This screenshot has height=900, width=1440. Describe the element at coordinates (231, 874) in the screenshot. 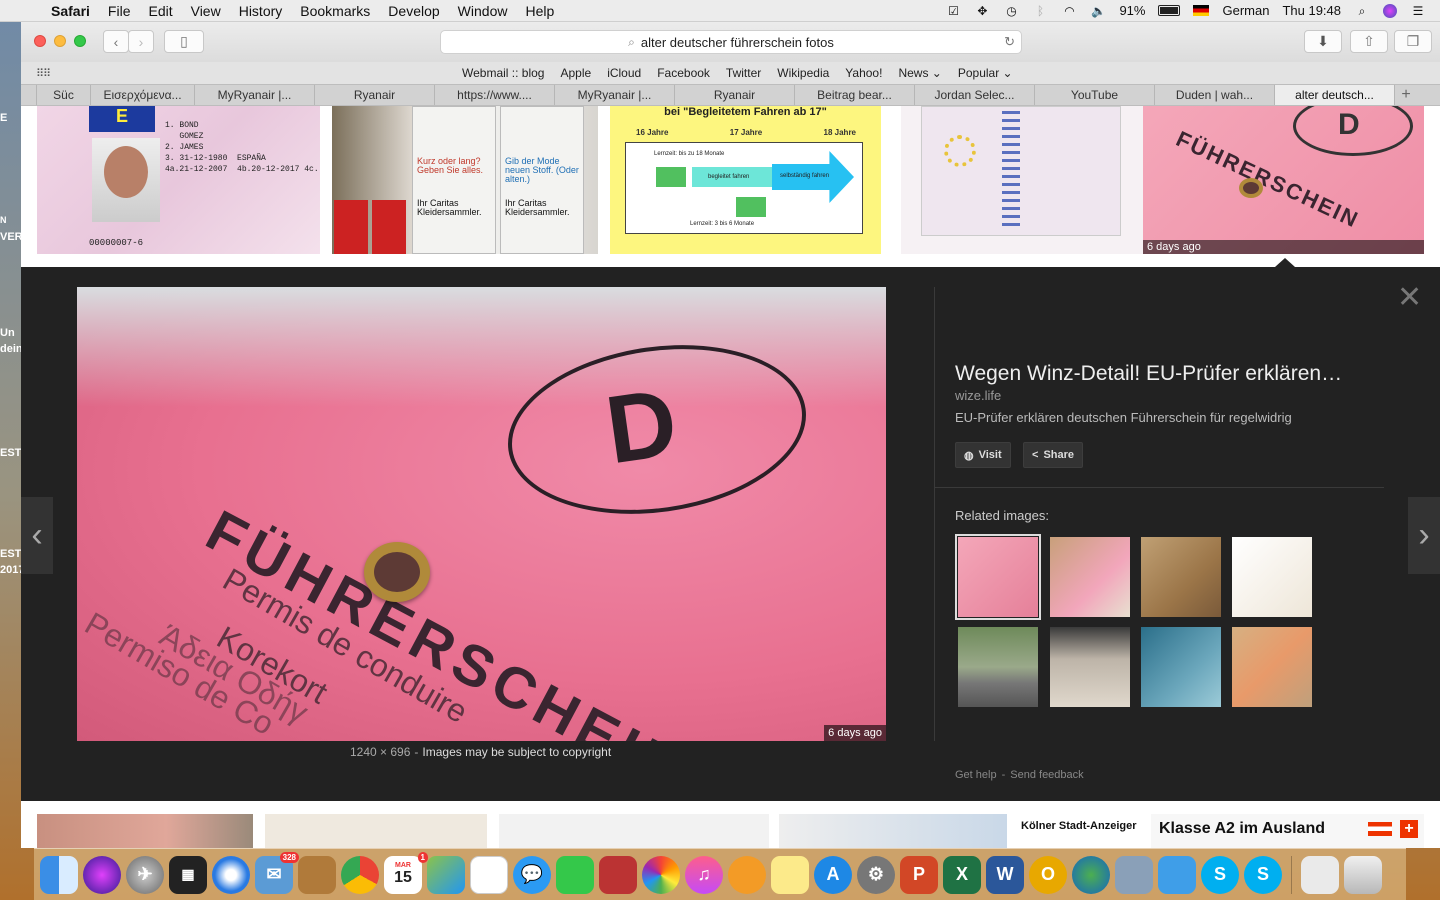

I see `safari-icon` at that location.